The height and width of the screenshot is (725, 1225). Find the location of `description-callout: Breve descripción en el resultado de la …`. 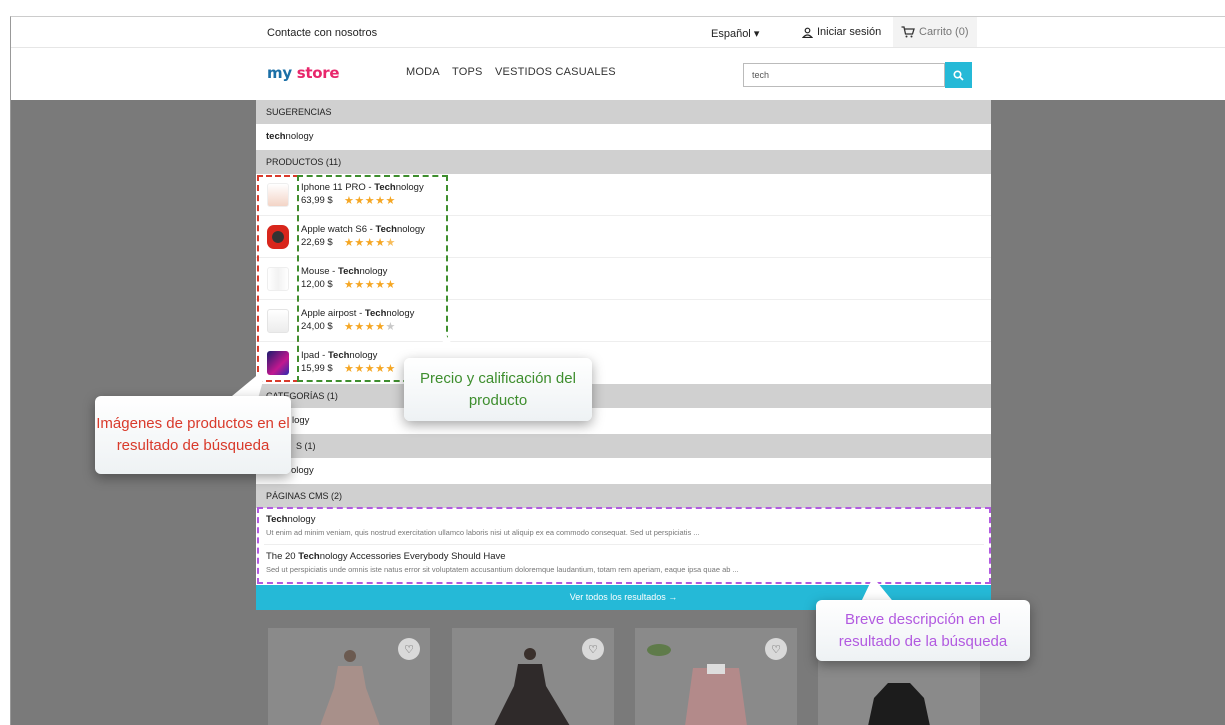

description-callout: Breve descripción en el resultado de la … is located at coordinates (923, 630).